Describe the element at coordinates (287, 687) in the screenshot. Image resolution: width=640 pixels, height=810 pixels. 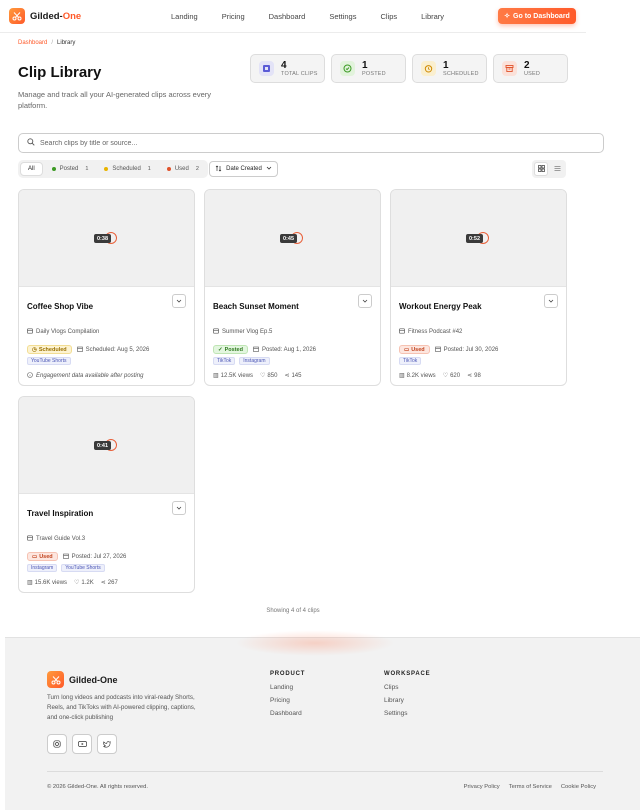
I see `footer-link-landing: Landing` at that location.